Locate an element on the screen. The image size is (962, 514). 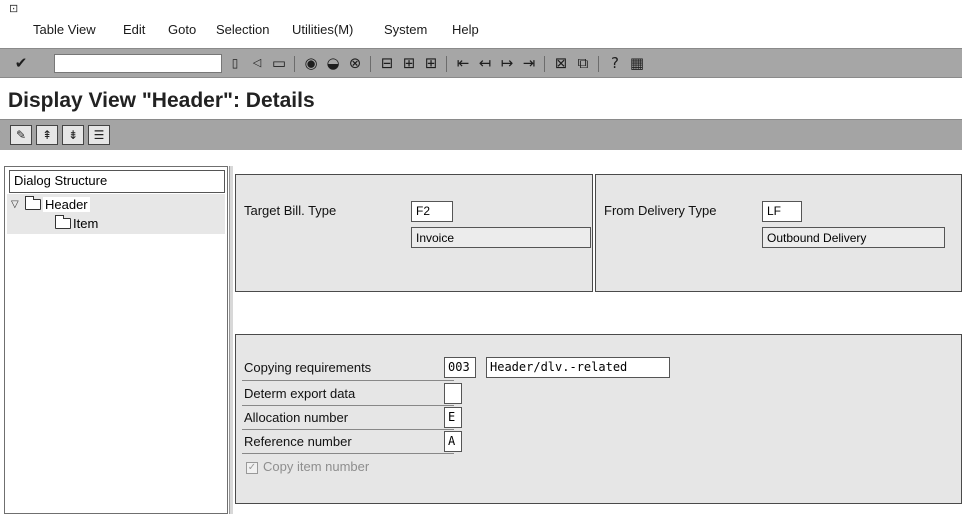
dialog-structure-title: Dialog Structure is located at coordinates (117, 181).